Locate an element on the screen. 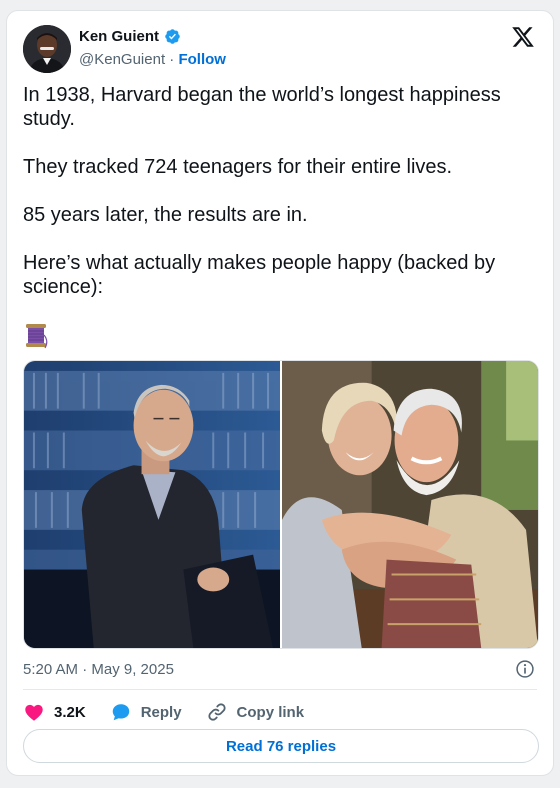  reply-bubble-icon is located at coordinates (120, 712).